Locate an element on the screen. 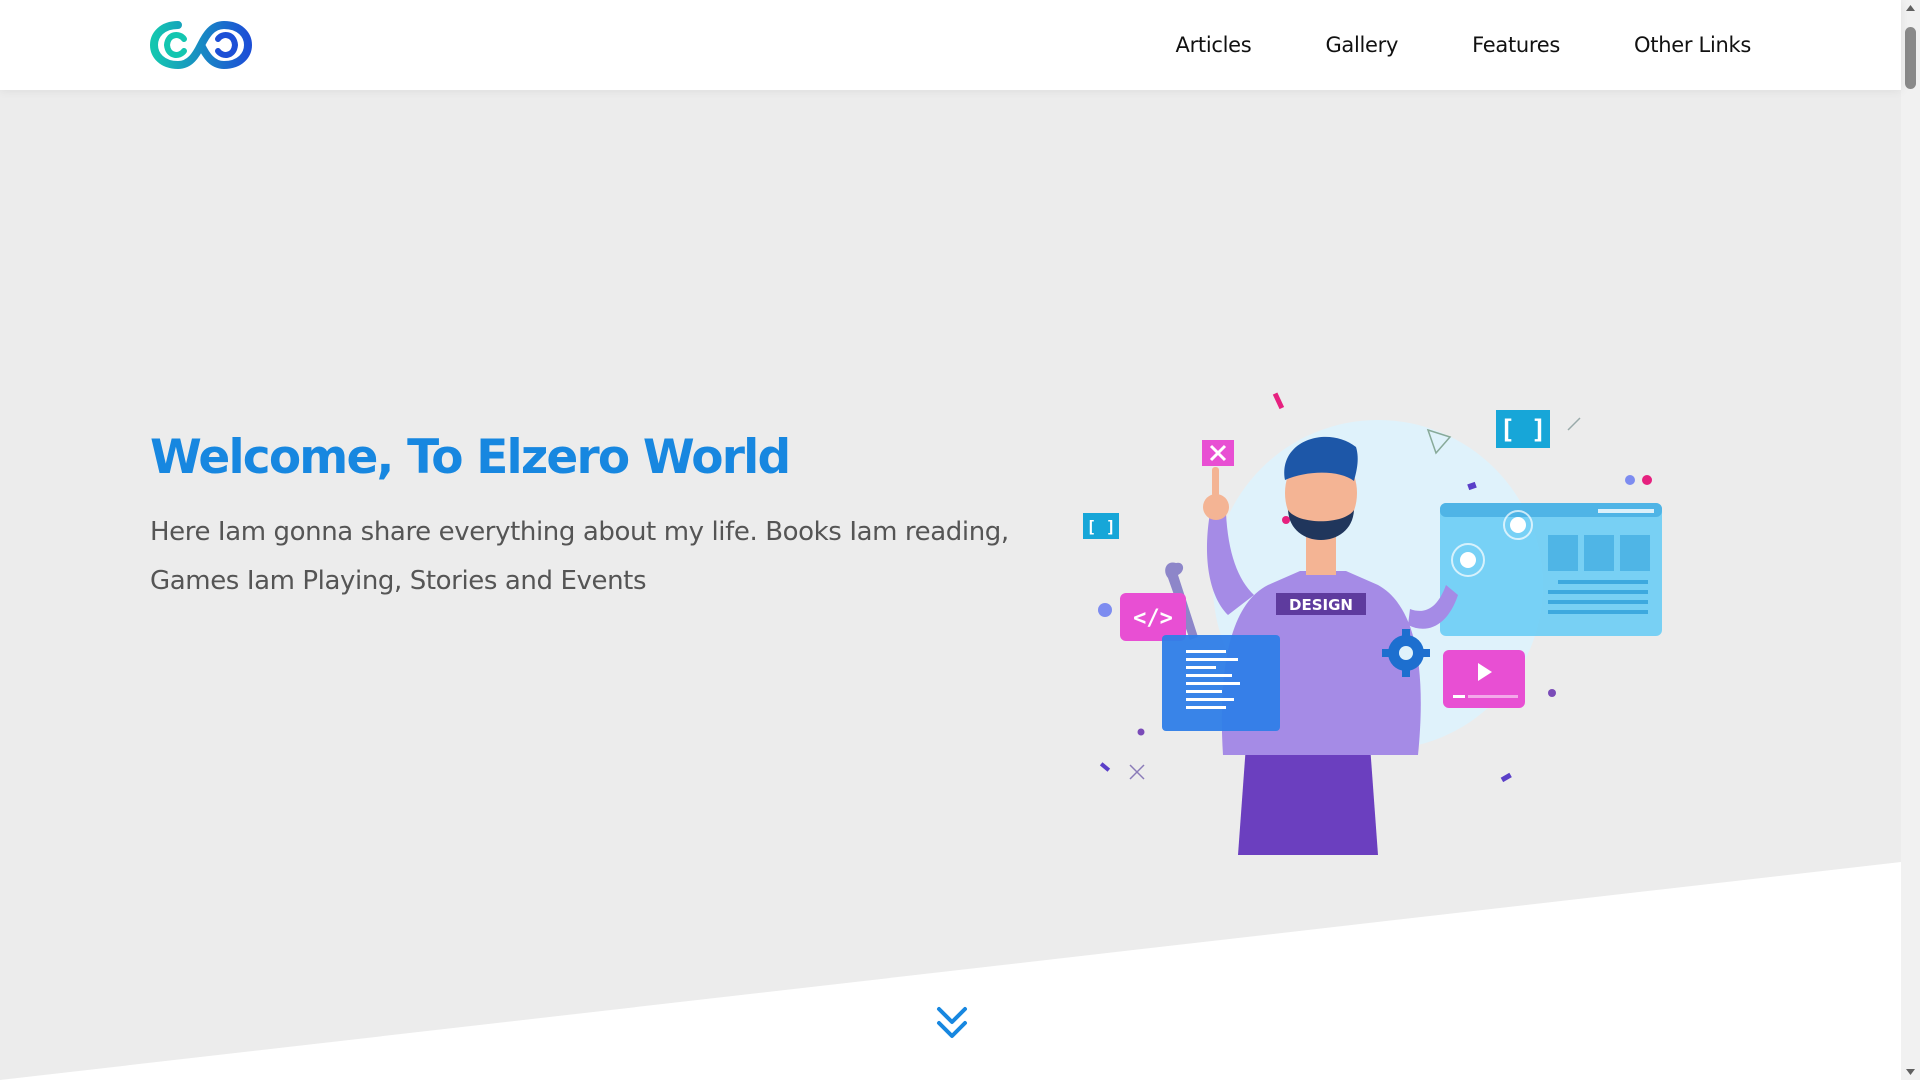 The height and width of the screenshot is (1080, 1920). main-nav: Articles Gallery Features Other Links is located at coordinates (1445, 45).